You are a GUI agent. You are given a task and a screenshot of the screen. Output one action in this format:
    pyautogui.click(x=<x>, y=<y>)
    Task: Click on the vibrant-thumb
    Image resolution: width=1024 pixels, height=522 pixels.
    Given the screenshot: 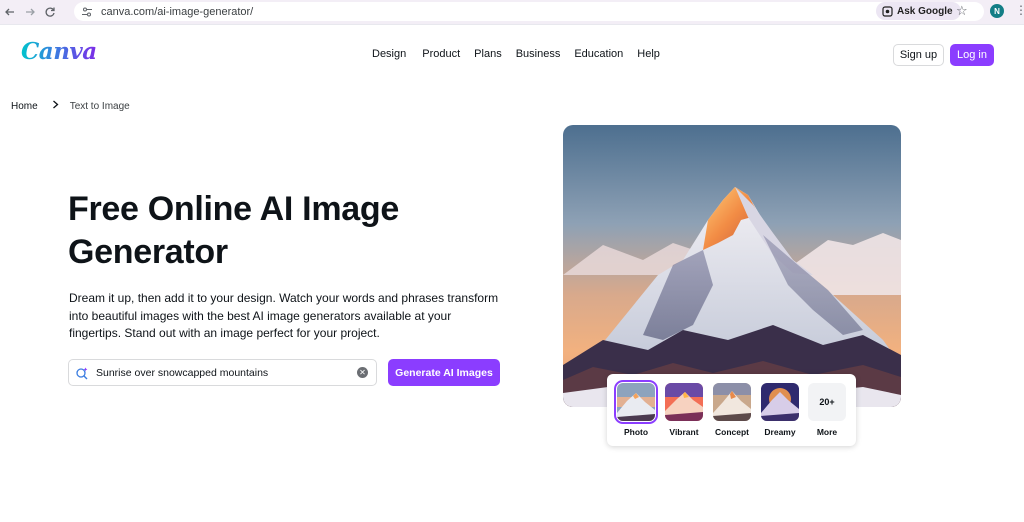 What is the action you would take?
    pyautogui.click(x=684, y=402)
    